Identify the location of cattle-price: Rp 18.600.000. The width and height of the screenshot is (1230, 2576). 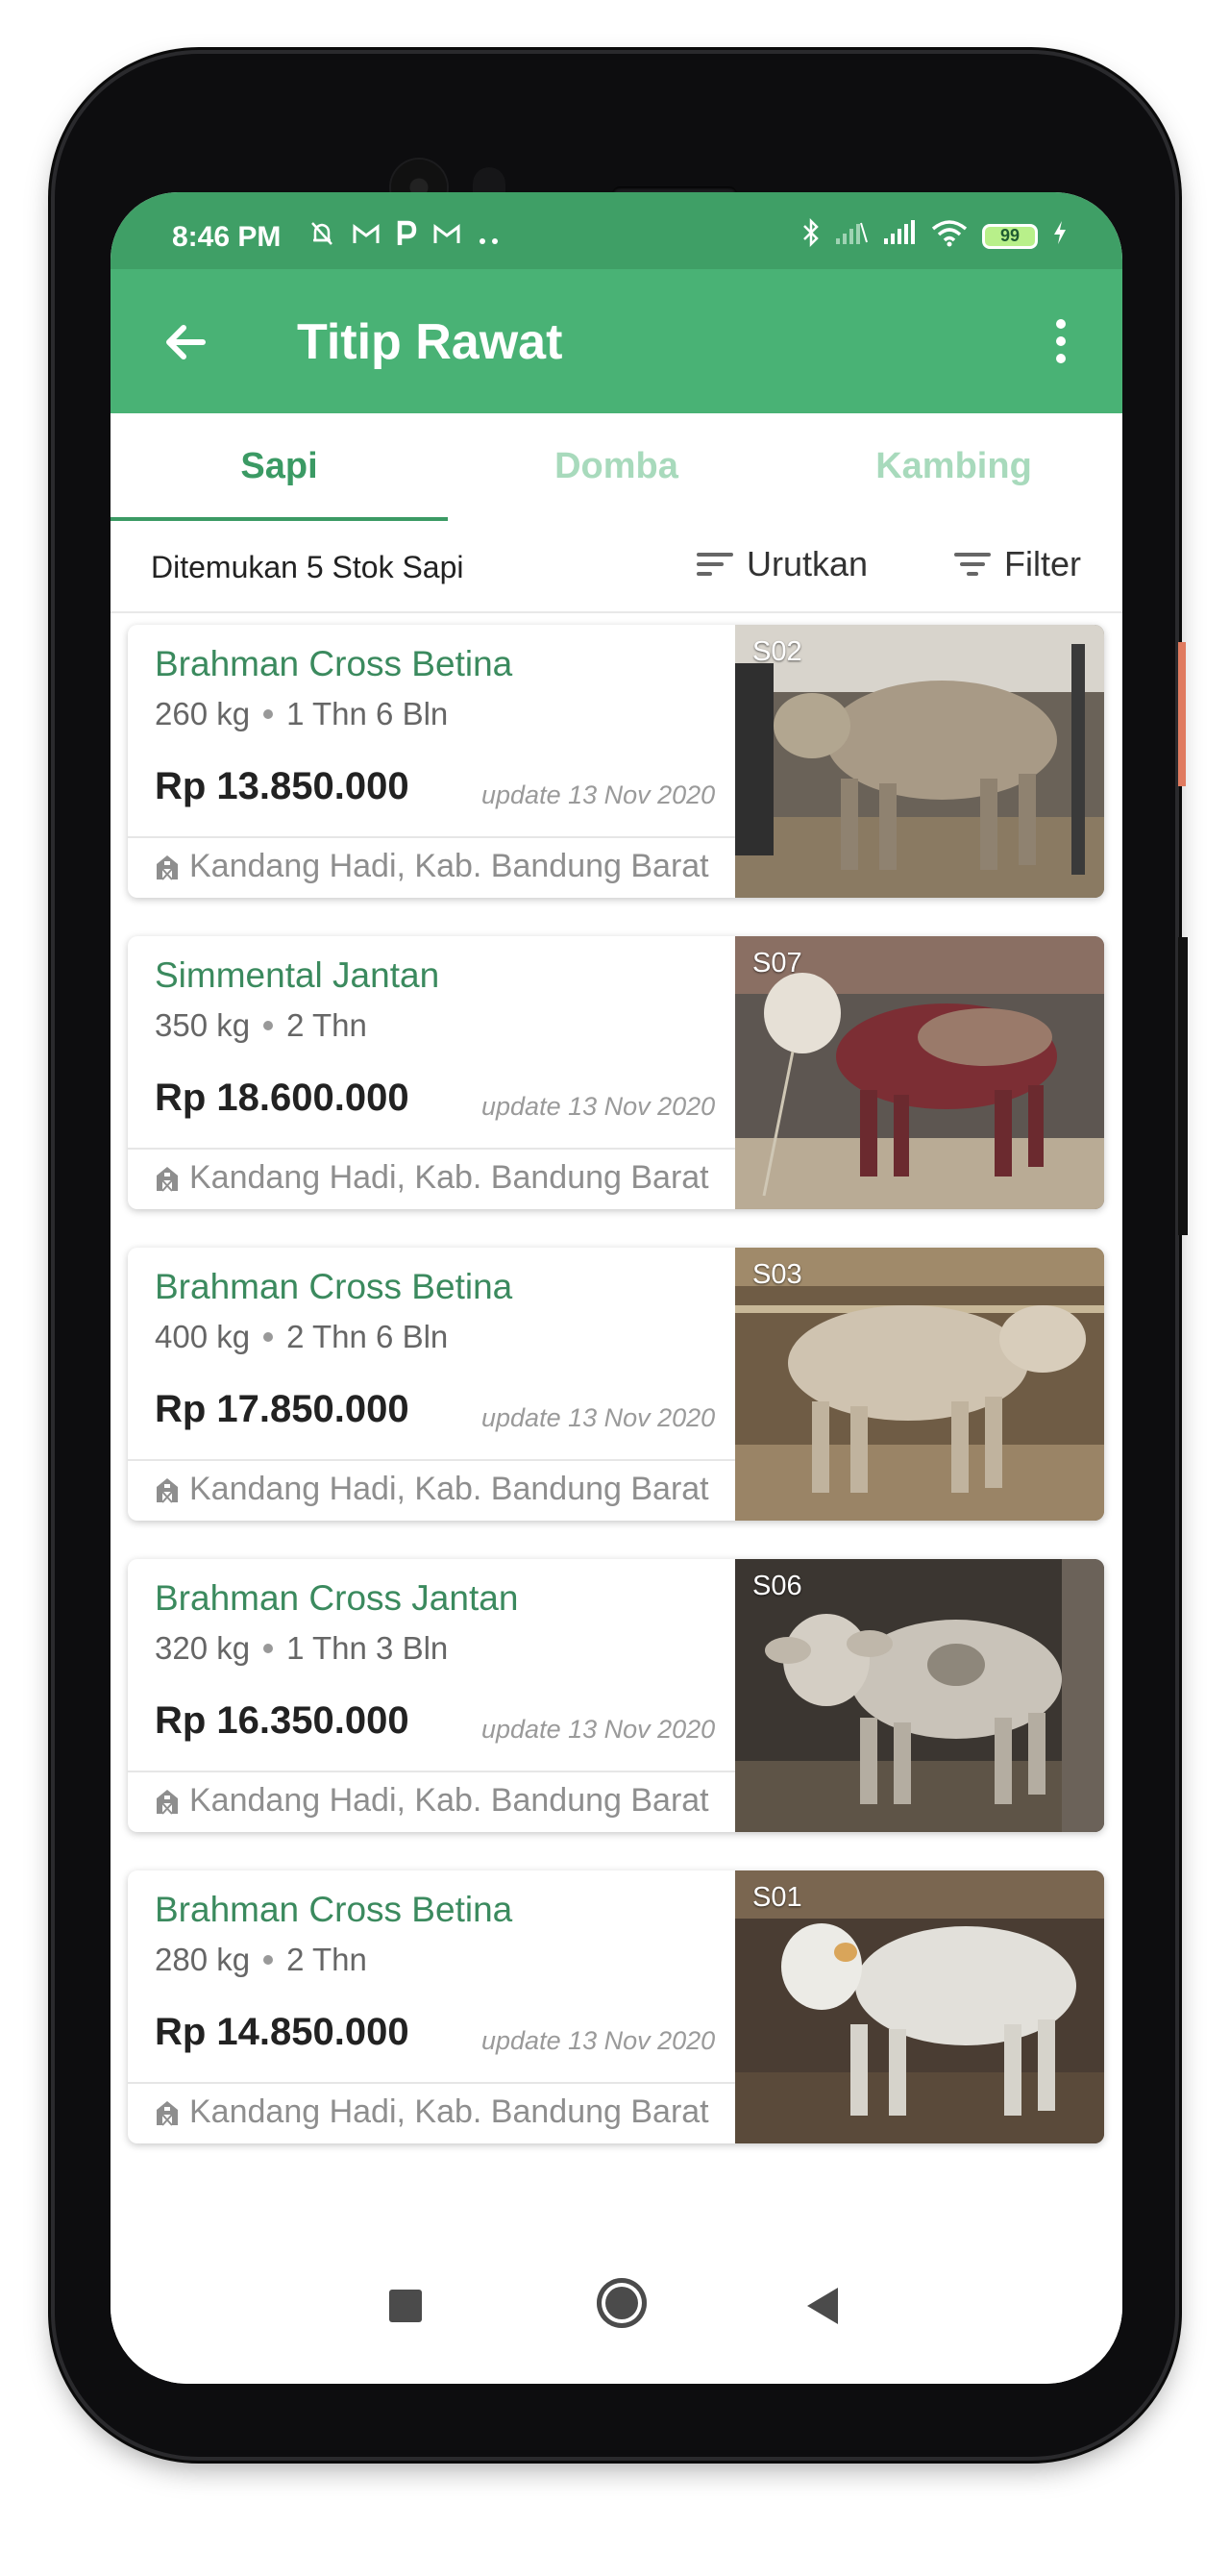
(282, 1098).